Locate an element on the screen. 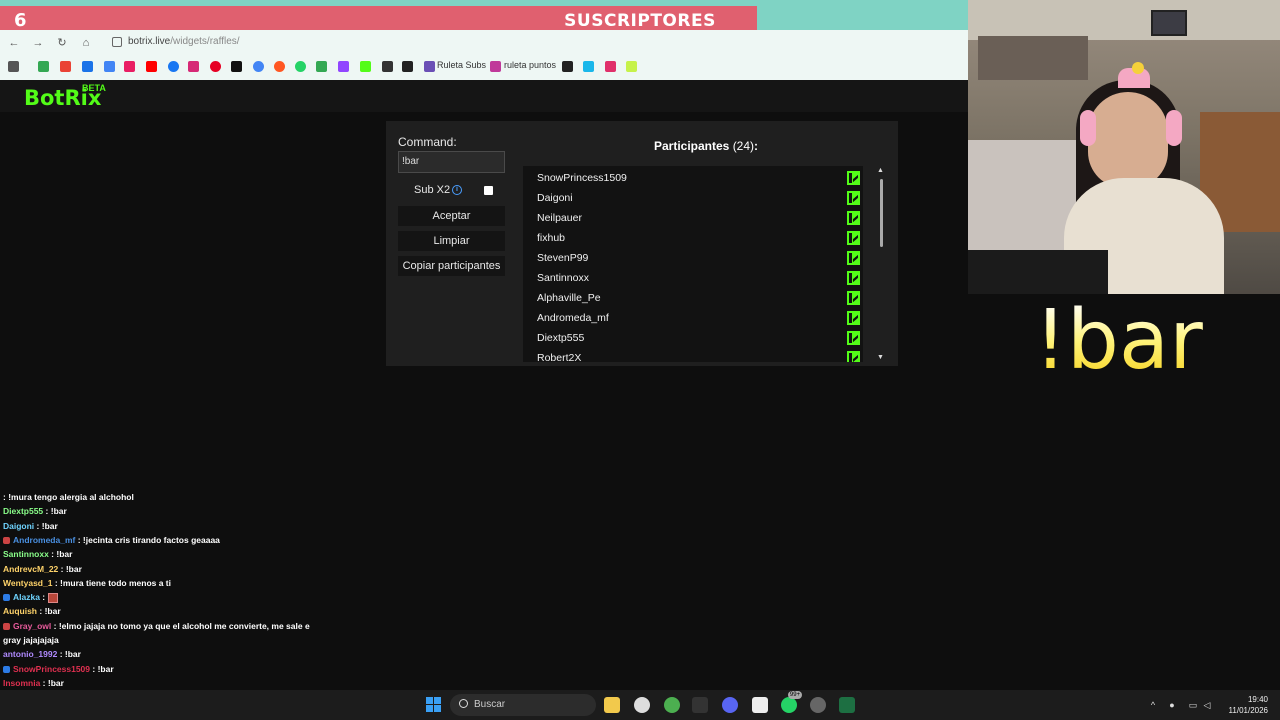 The height and width of the screenshot is (720, 1280). chatgpt-icon is located at coordinates (642, 705).